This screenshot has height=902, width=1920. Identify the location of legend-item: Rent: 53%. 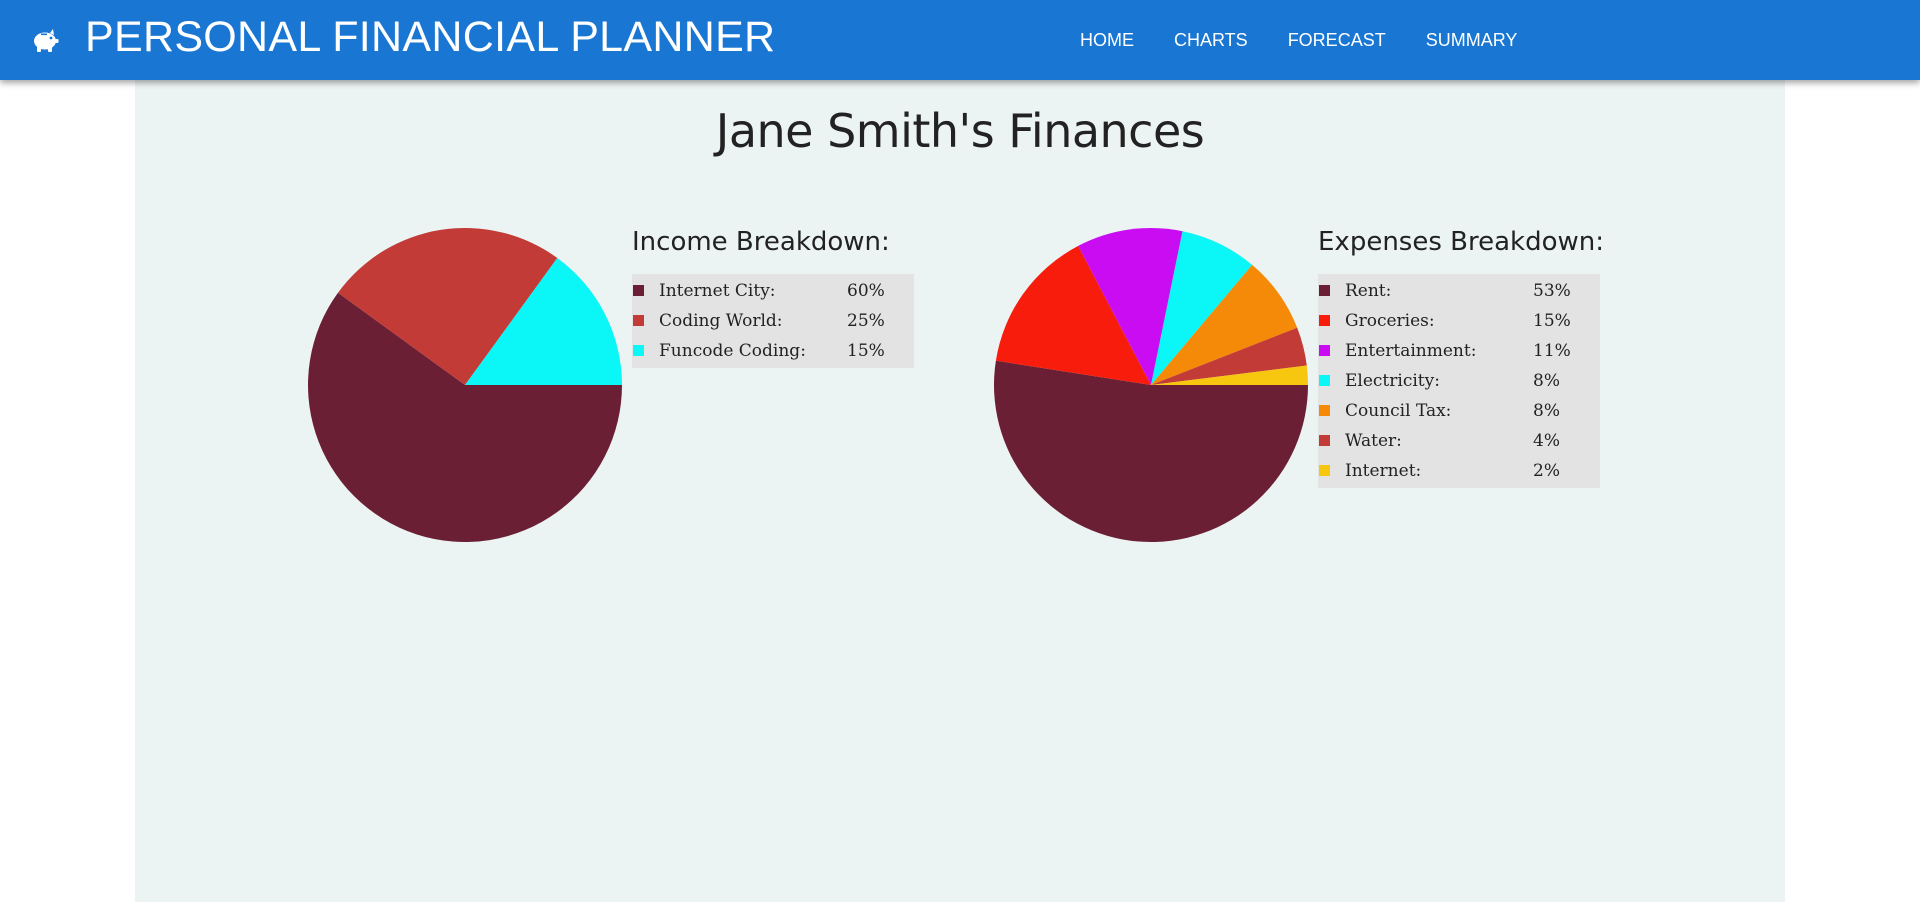
(1459, 291).